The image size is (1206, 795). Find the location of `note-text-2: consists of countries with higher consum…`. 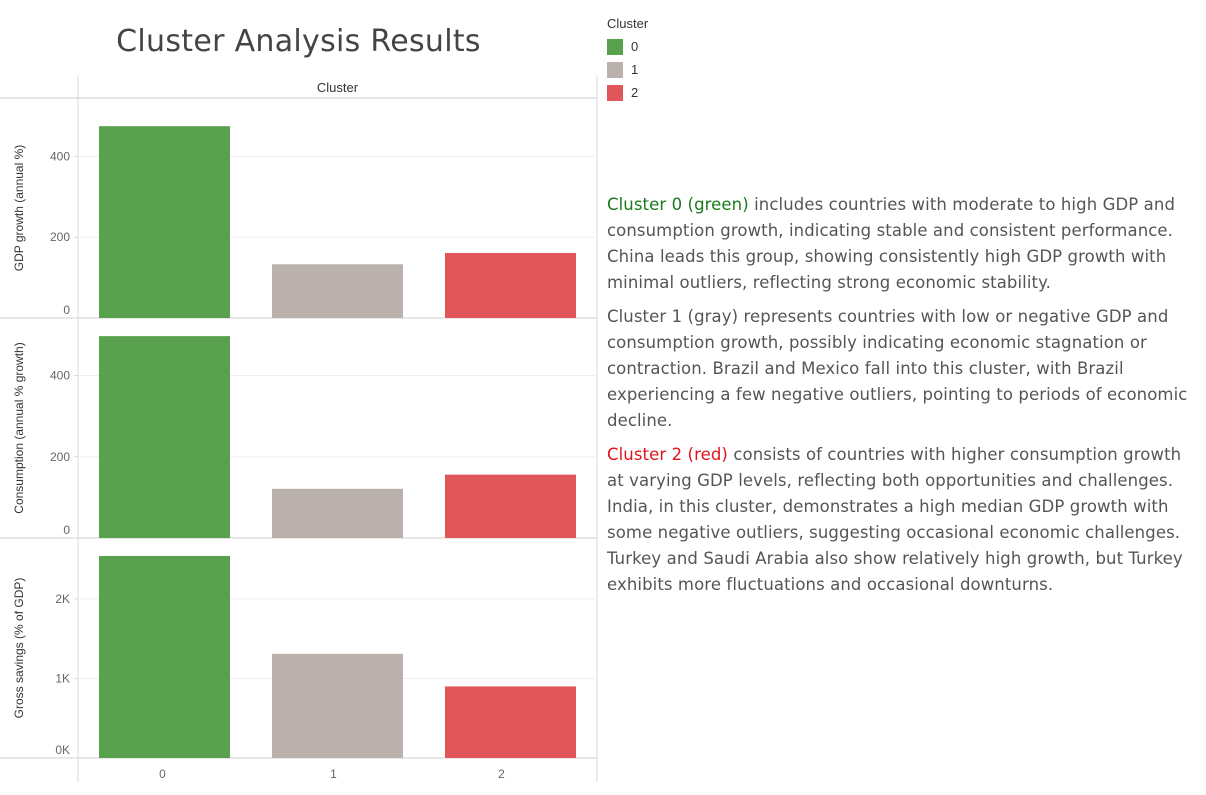

note-text-2: consists of countries with higher consum… is located at coordinates (895, 519).